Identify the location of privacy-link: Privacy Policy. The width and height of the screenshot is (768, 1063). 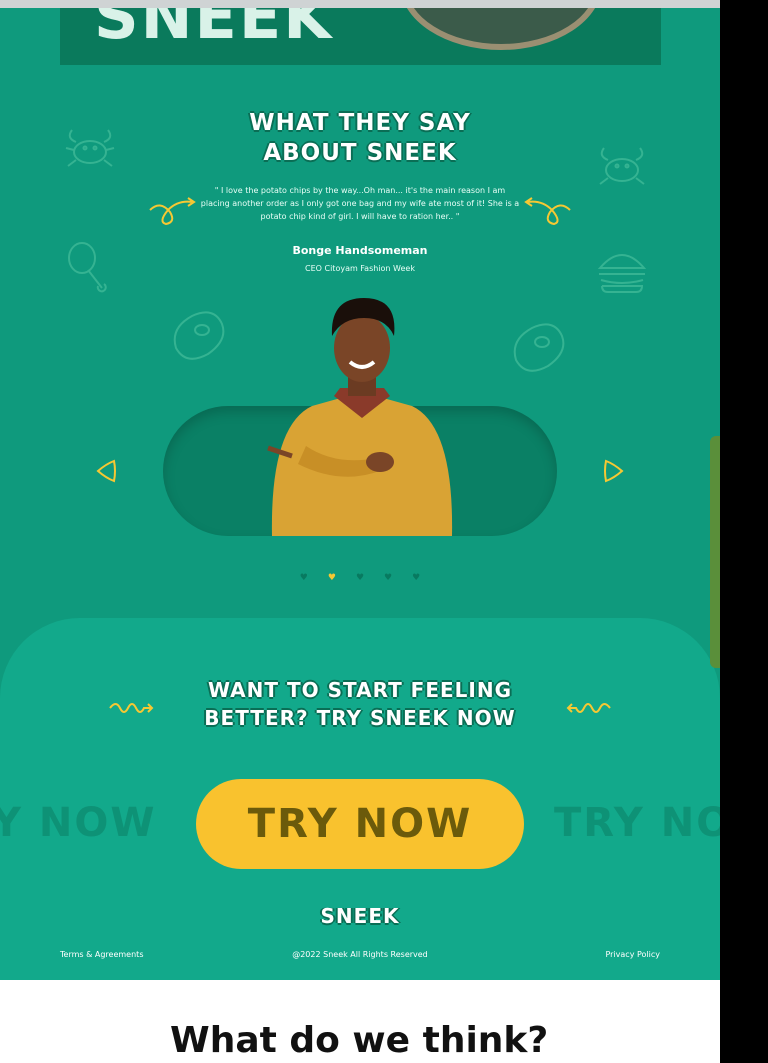
(632, 954).